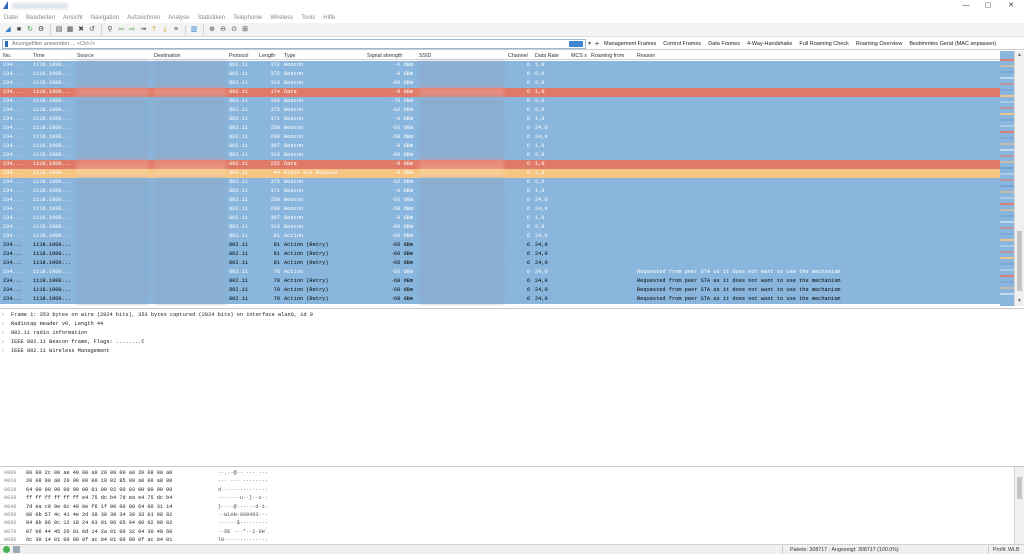  Describe the element at coordinates (243, 56) in the screenshot. I see `column-header-protocol: Protocol` at that location.